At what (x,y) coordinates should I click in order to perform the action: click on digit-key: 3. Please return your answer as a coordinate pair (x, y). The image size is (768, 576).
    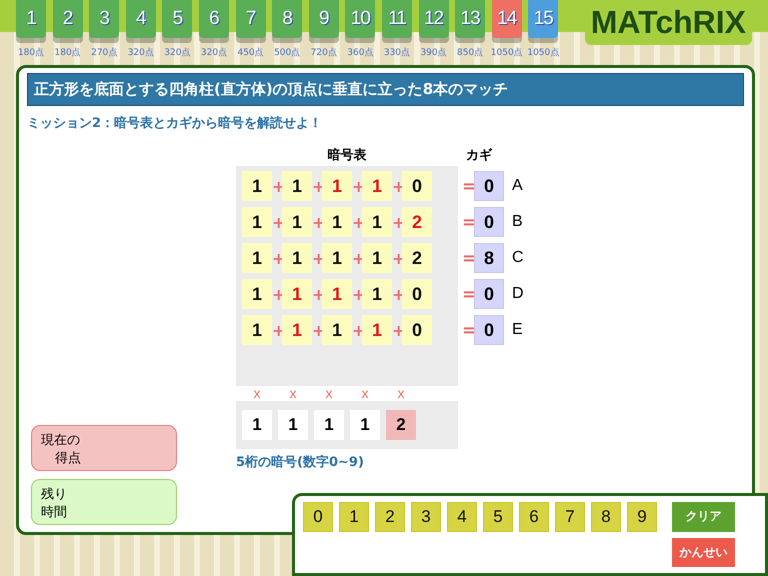
    Looking at the image, I should click on (426, 517).